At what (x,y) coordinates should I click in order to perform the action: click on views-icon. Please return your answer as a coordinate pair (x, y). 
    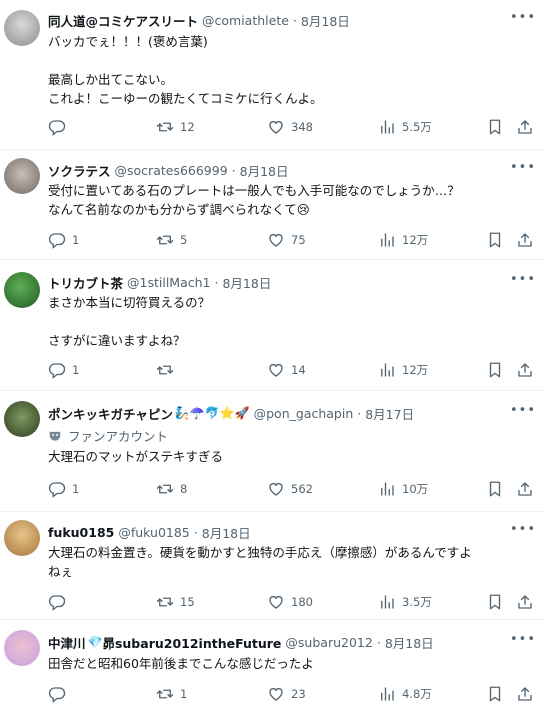
    Looking at the image, I should click on (387, 240).